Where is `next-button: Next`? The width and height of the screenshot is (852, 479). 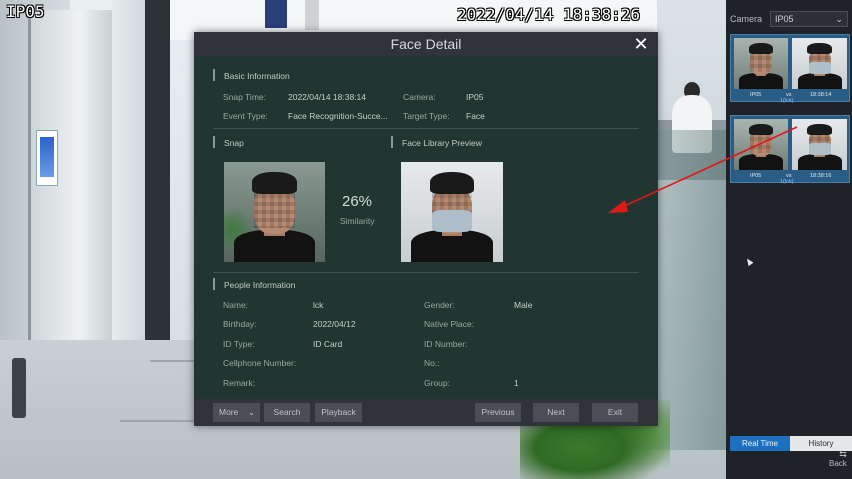 next-button: Next is located at coordinates (556, 412).